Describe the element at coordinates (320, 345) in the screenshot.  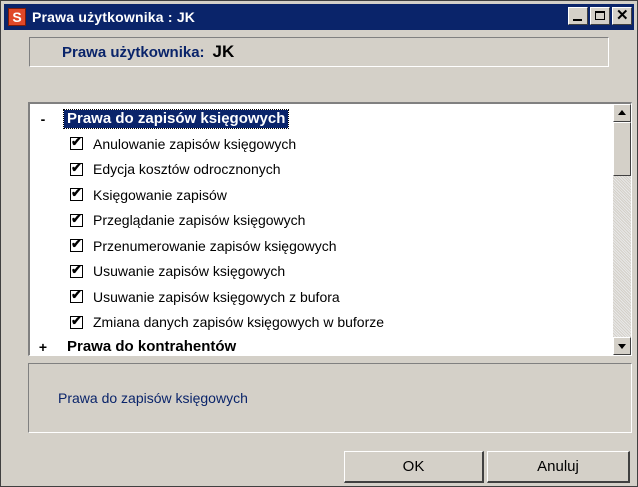
I see `tree-group: + Prawa do kontrahentów` at that location.